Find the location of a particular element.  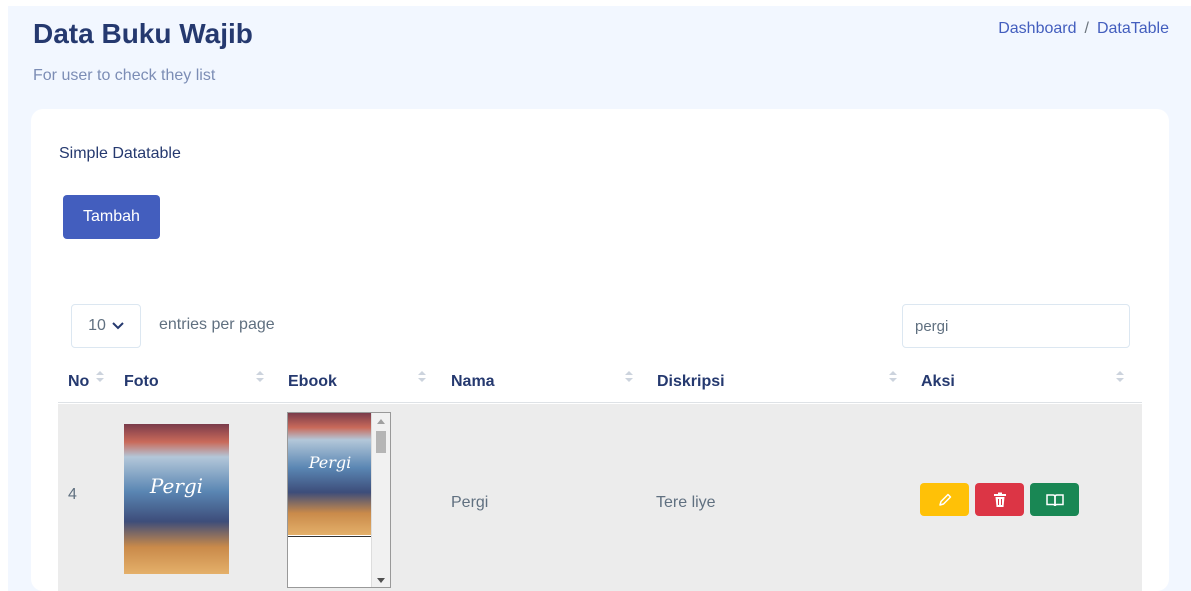

column-header-aksi: Aksi is located at coordinates (938, 382).